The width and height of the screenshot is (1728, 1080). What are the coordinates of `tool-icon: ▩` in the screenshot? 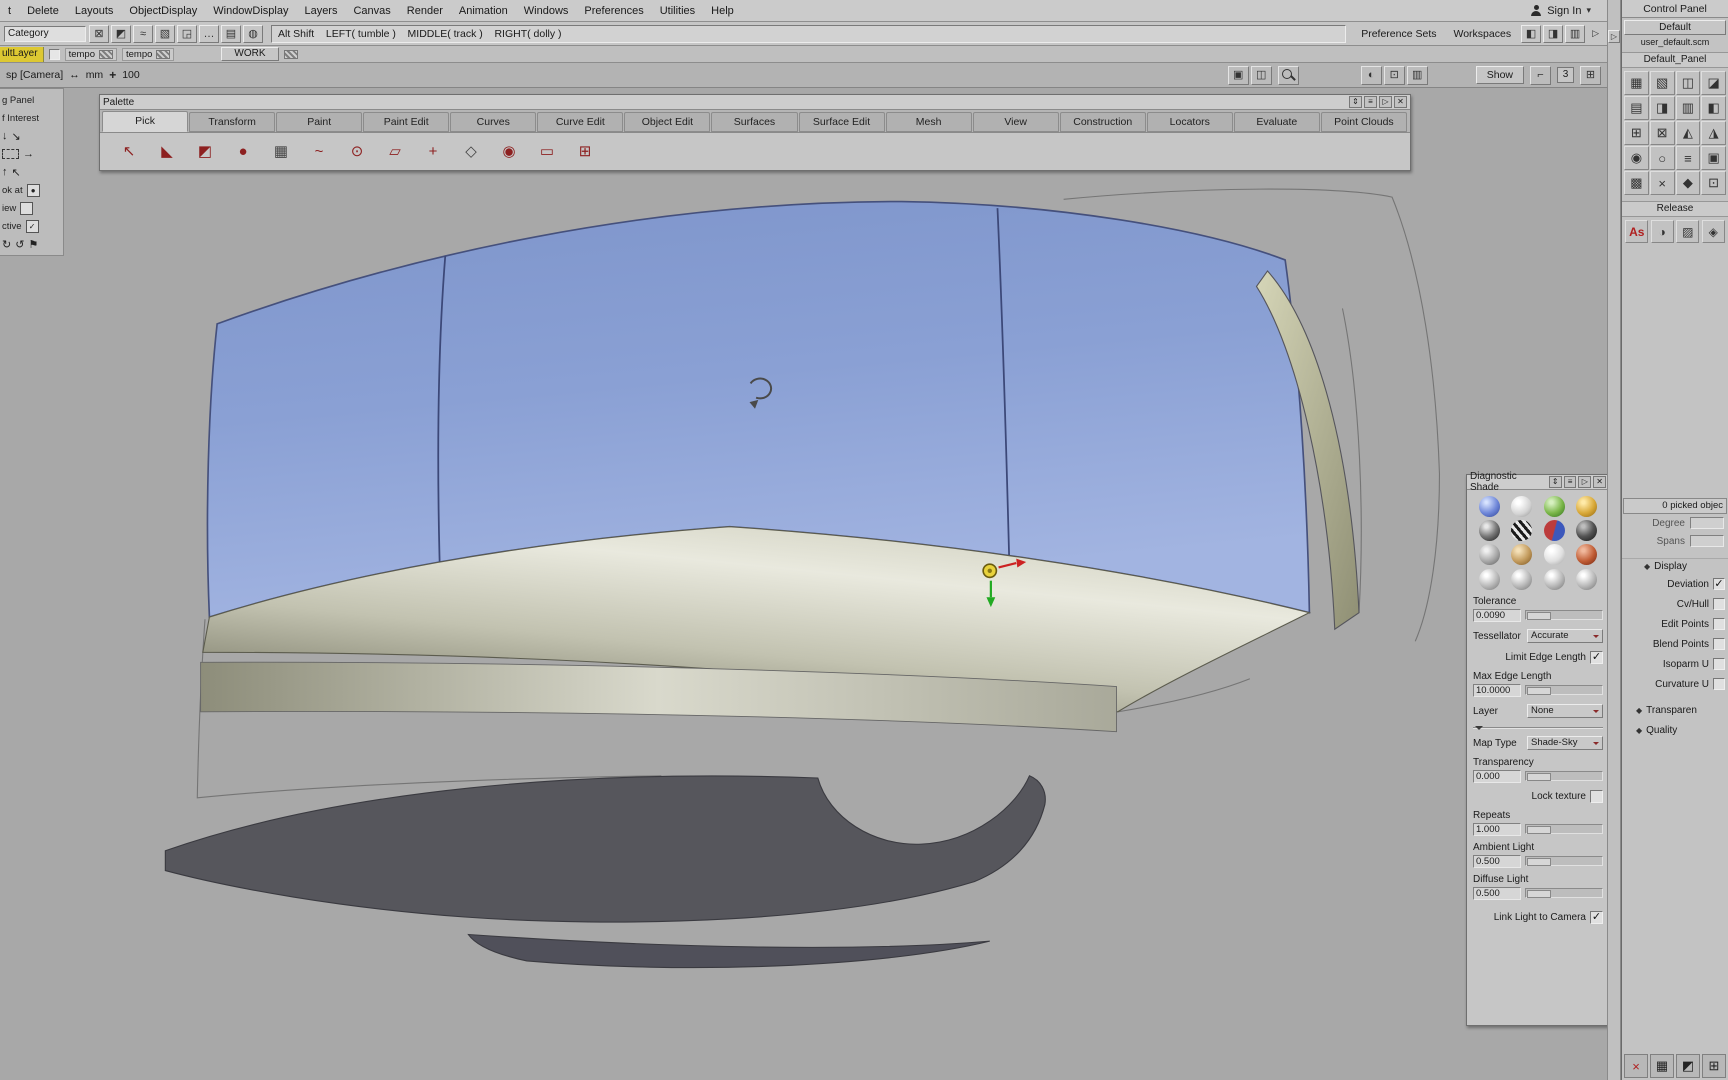 It's located at (1636, 183).